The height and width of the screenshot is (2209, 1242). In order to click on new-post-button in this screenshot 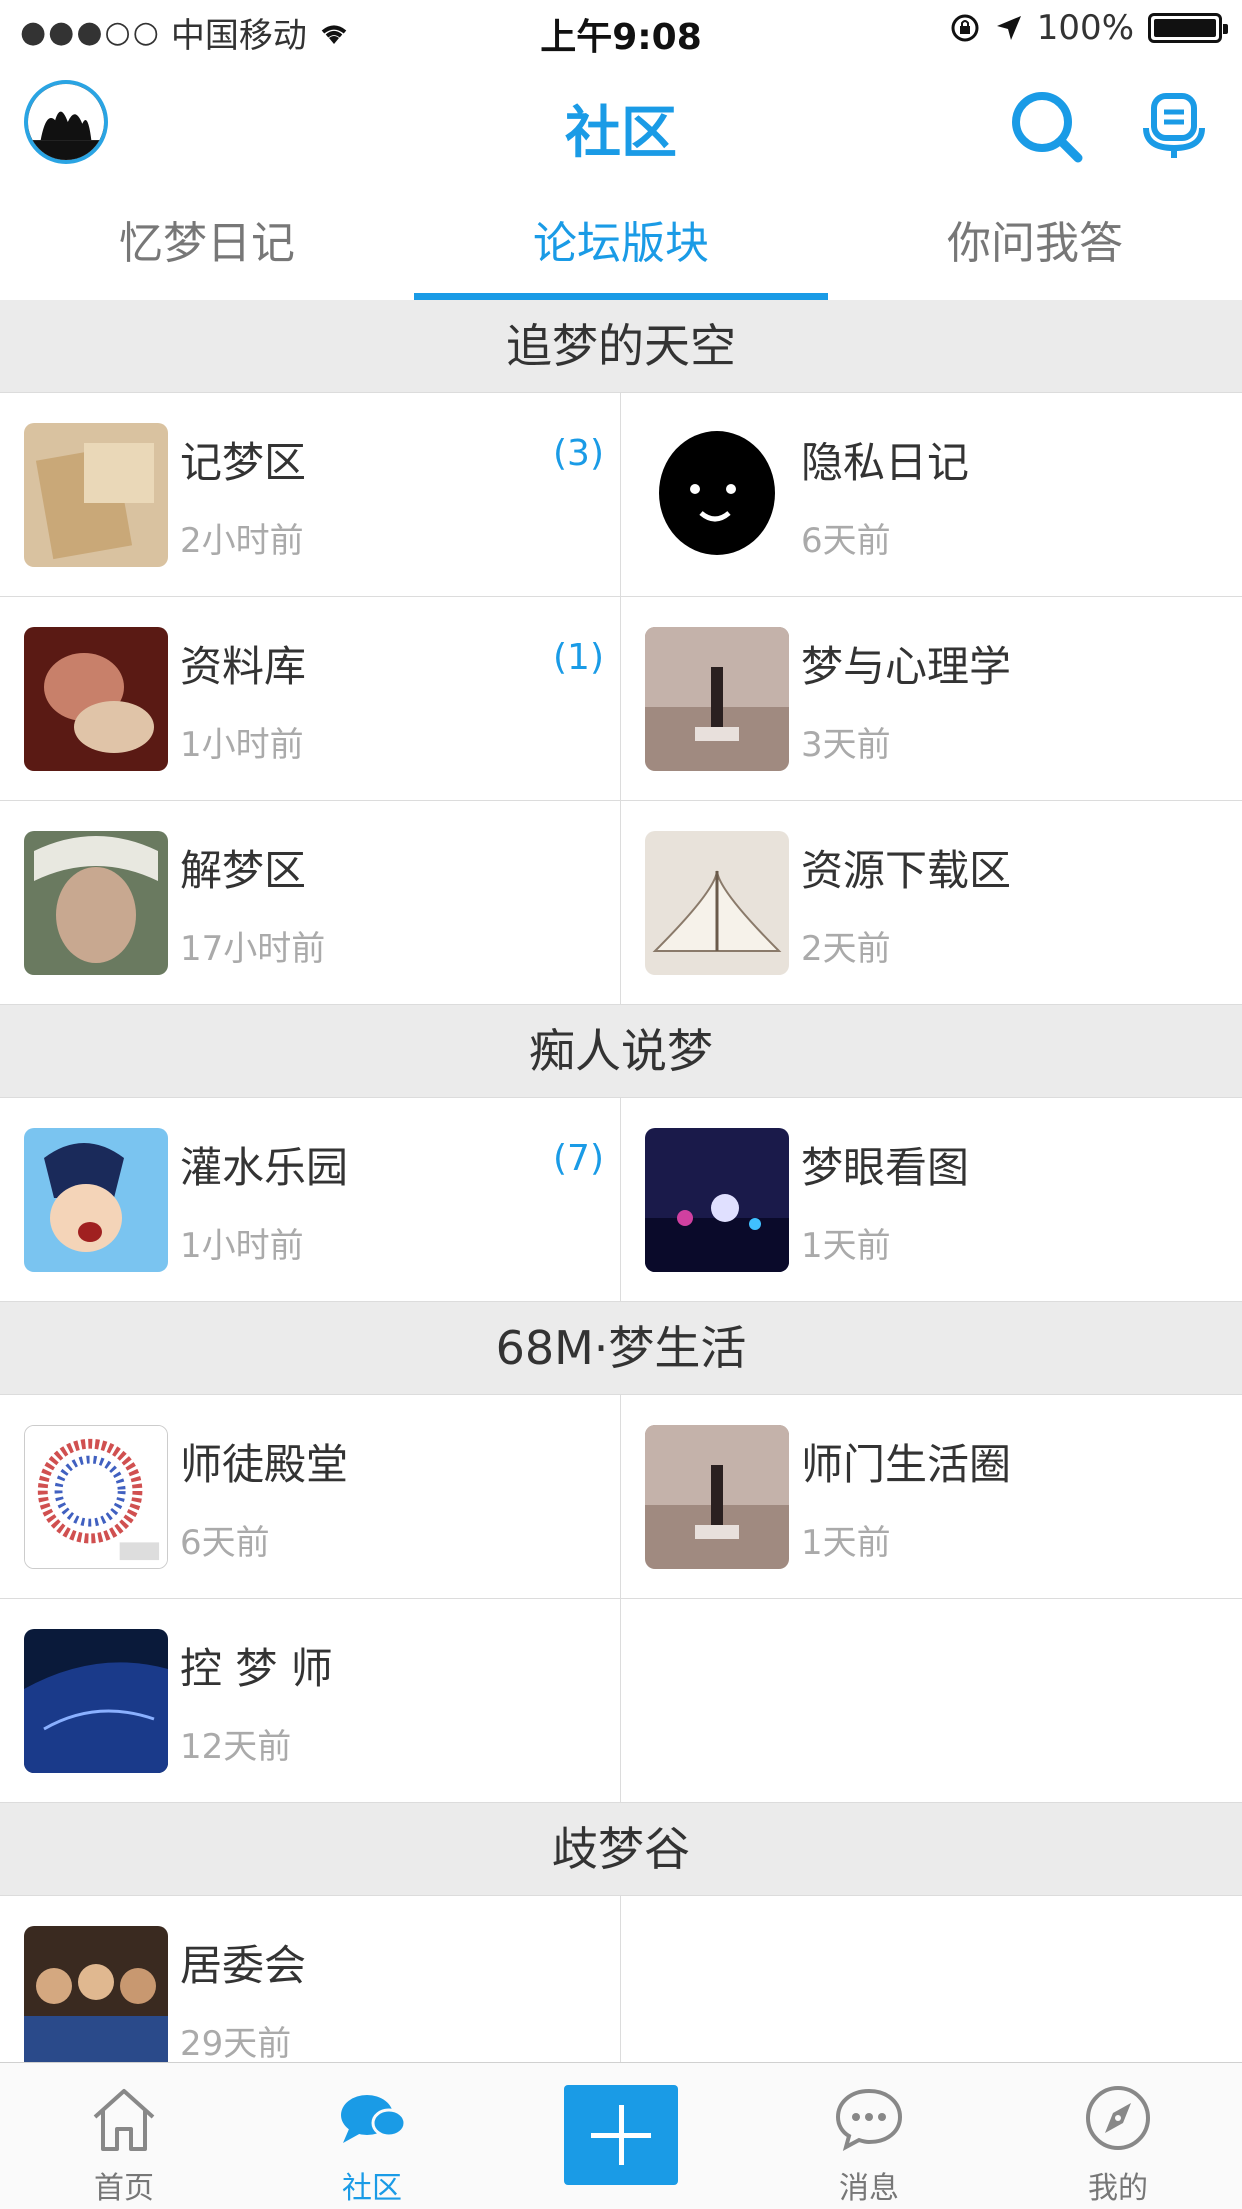, I will do `click(621, 2135)`.